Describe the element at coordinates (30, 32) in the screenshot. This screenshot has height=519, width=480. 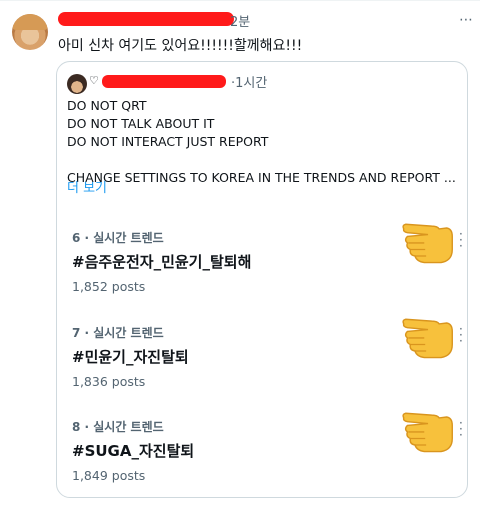
I see `avatar` at that location.